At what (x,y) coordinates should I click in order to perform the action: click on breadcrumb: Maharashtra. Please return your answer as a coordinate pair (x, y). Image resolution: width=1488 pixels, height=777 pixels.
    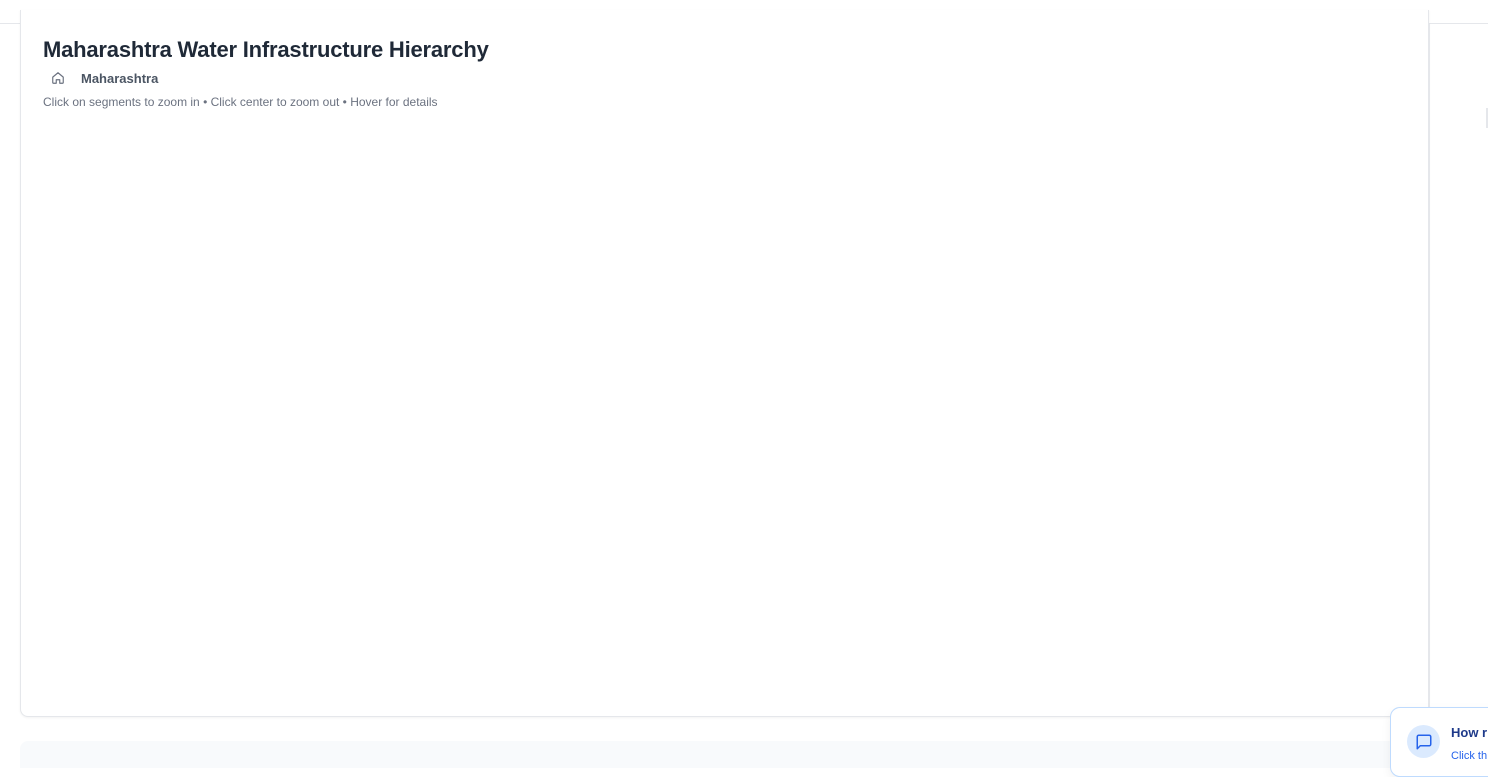
    Looking at the image, I should click on (100, 78).